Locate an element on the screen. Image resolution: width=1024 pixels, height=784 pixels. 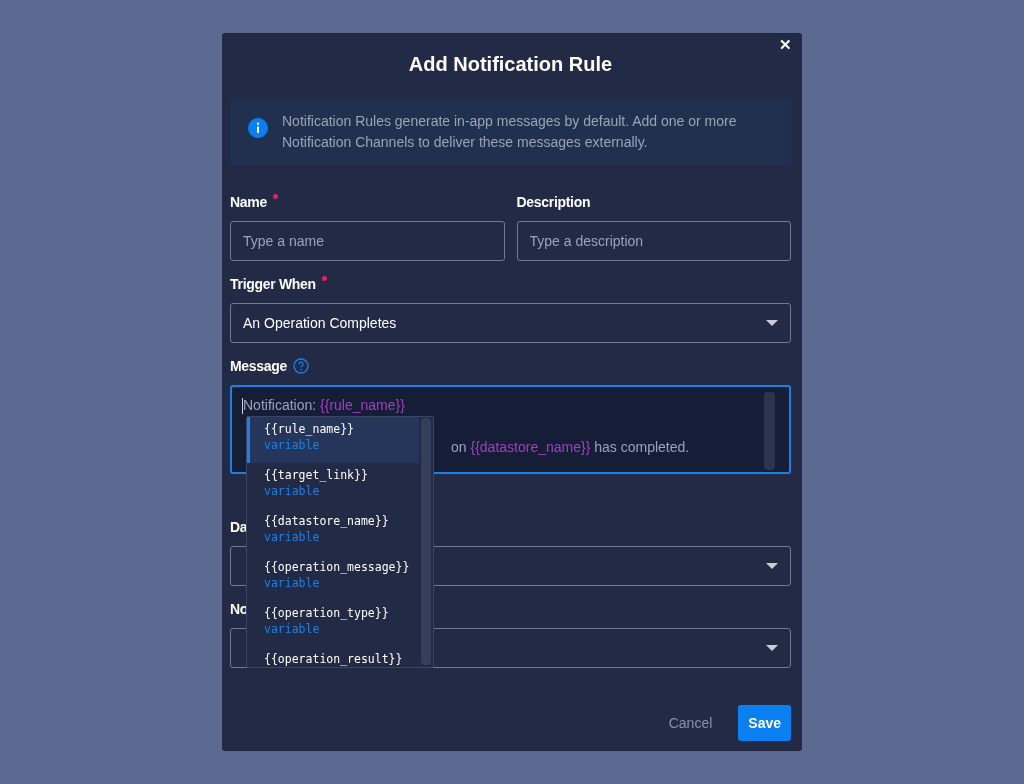
text-cursor is located at coordinates (242, 406).